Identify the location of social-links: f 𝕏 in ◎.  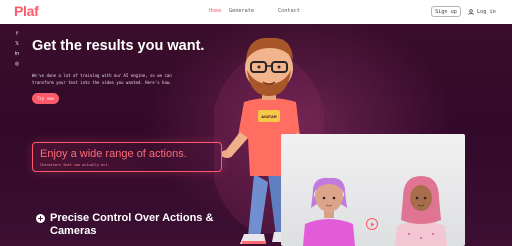
(17, 50).